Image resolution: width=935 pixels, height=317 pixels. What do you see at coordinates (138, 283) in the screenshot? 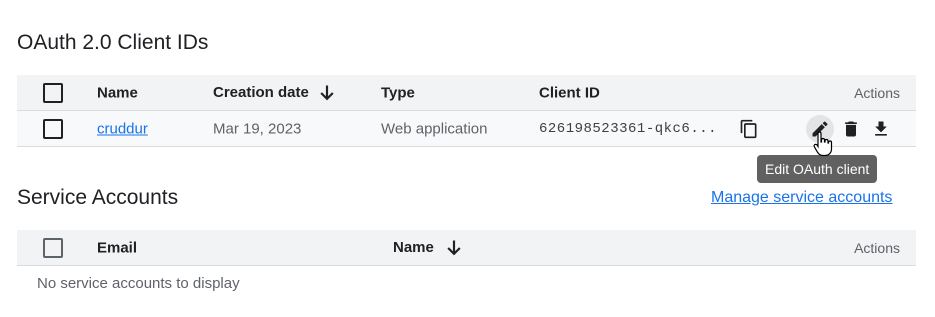
I see `empty-state-text: No service accounts to display` at bounding box center [138, 283].